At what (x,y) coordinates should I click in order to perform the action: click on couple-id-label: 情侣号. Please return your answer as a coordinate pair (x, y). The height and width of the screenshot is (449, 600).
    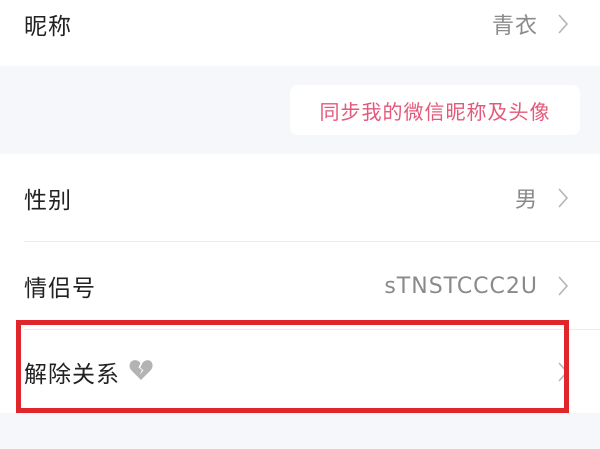
    Looking at the image, I should click on (60, 289).